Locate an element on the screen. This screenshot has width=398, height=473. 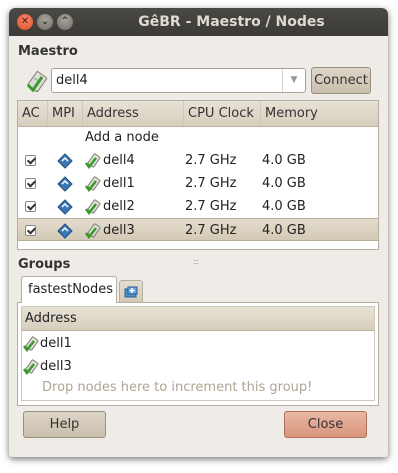
nodes-table-header: AC MPI Address CPU Clock Memory is located at coordinates (198, 114).